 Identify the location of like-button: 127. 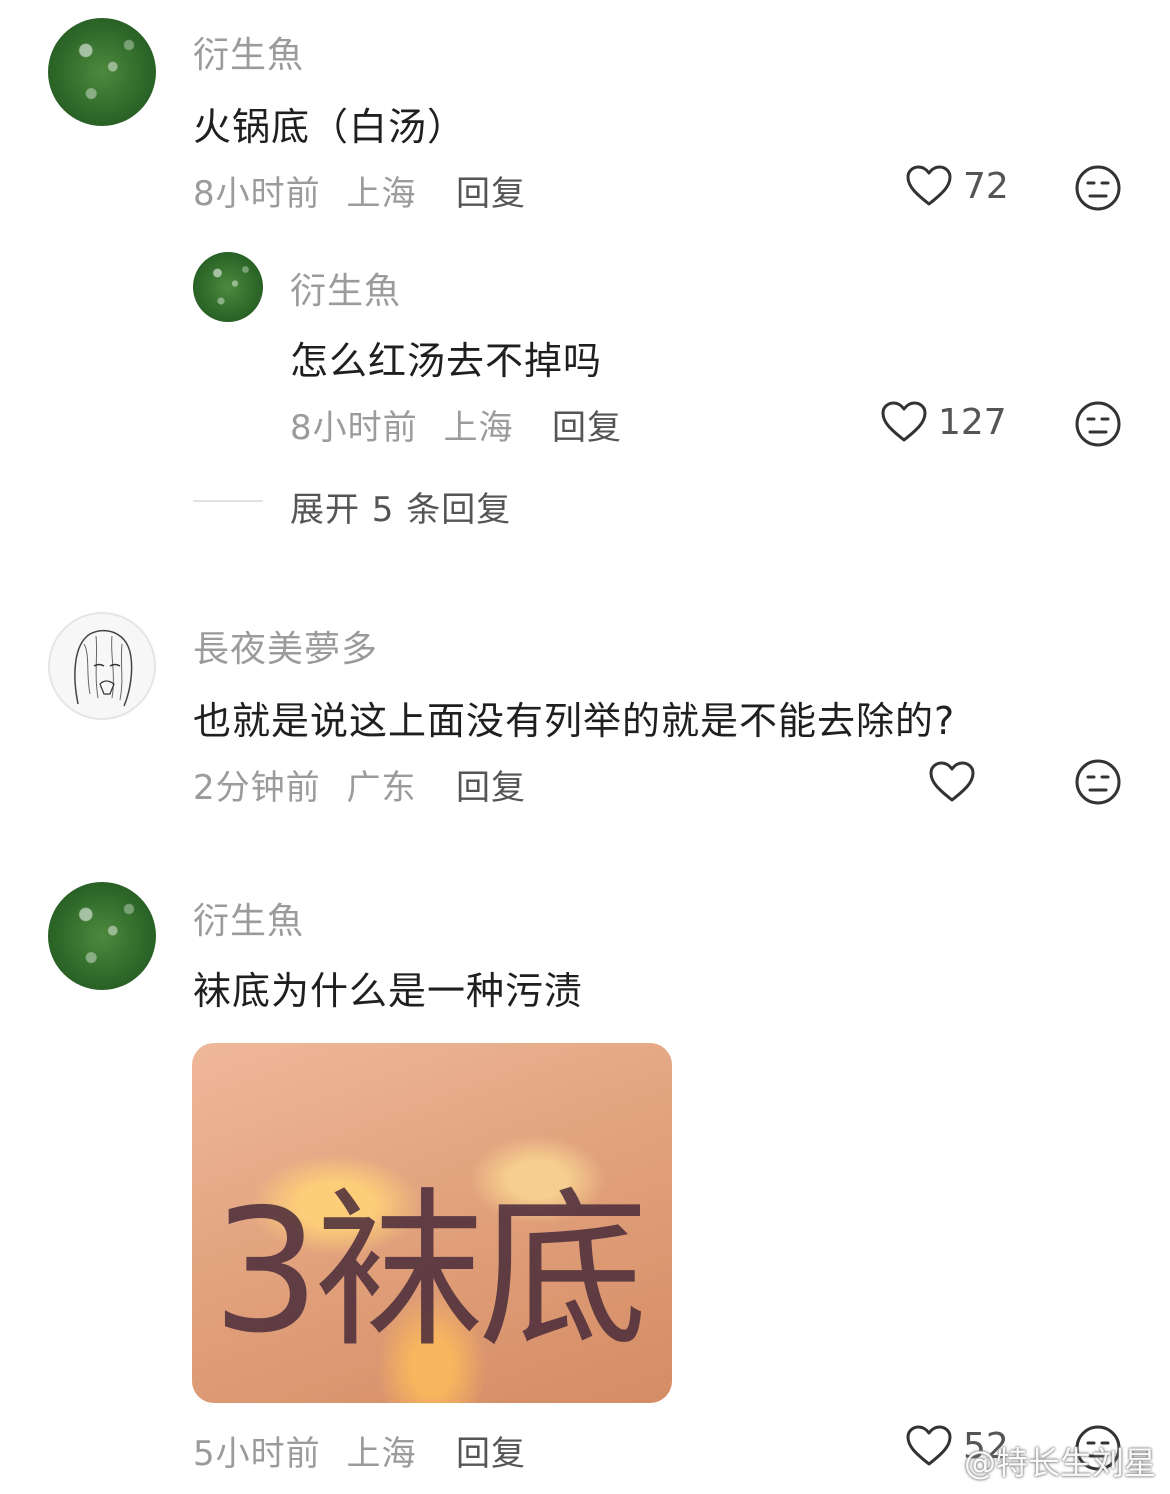
(943, 422).